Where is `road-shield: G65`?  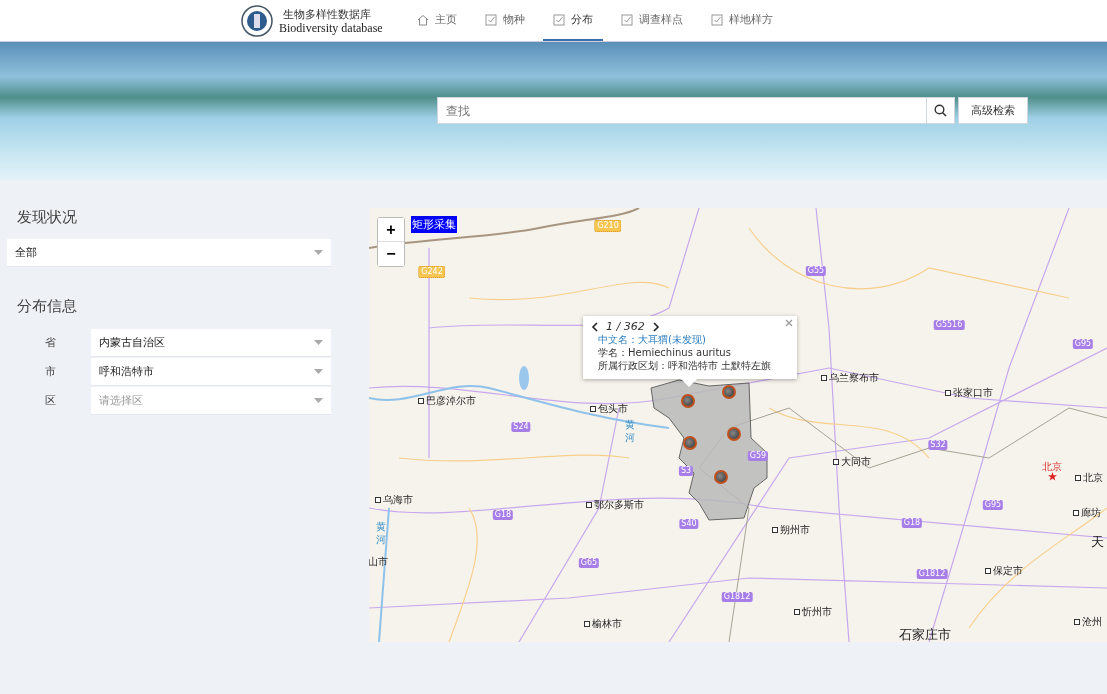 road-shield: G65 is located at coordinates (589, 563).